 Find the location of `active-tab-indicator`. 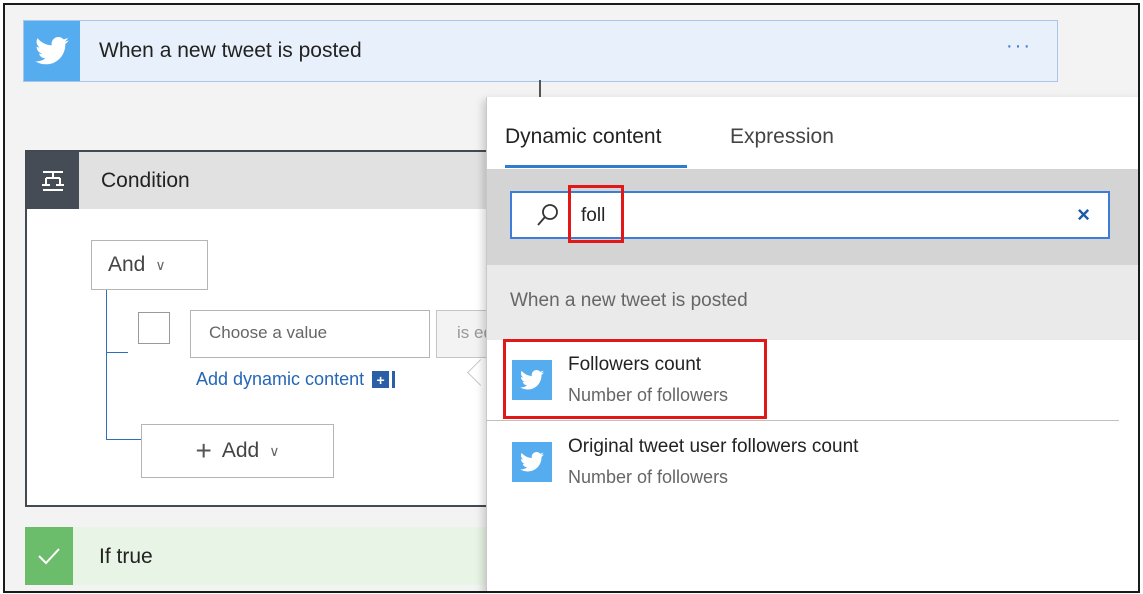

active-tab-indicator is located at coordinates (596, 166).